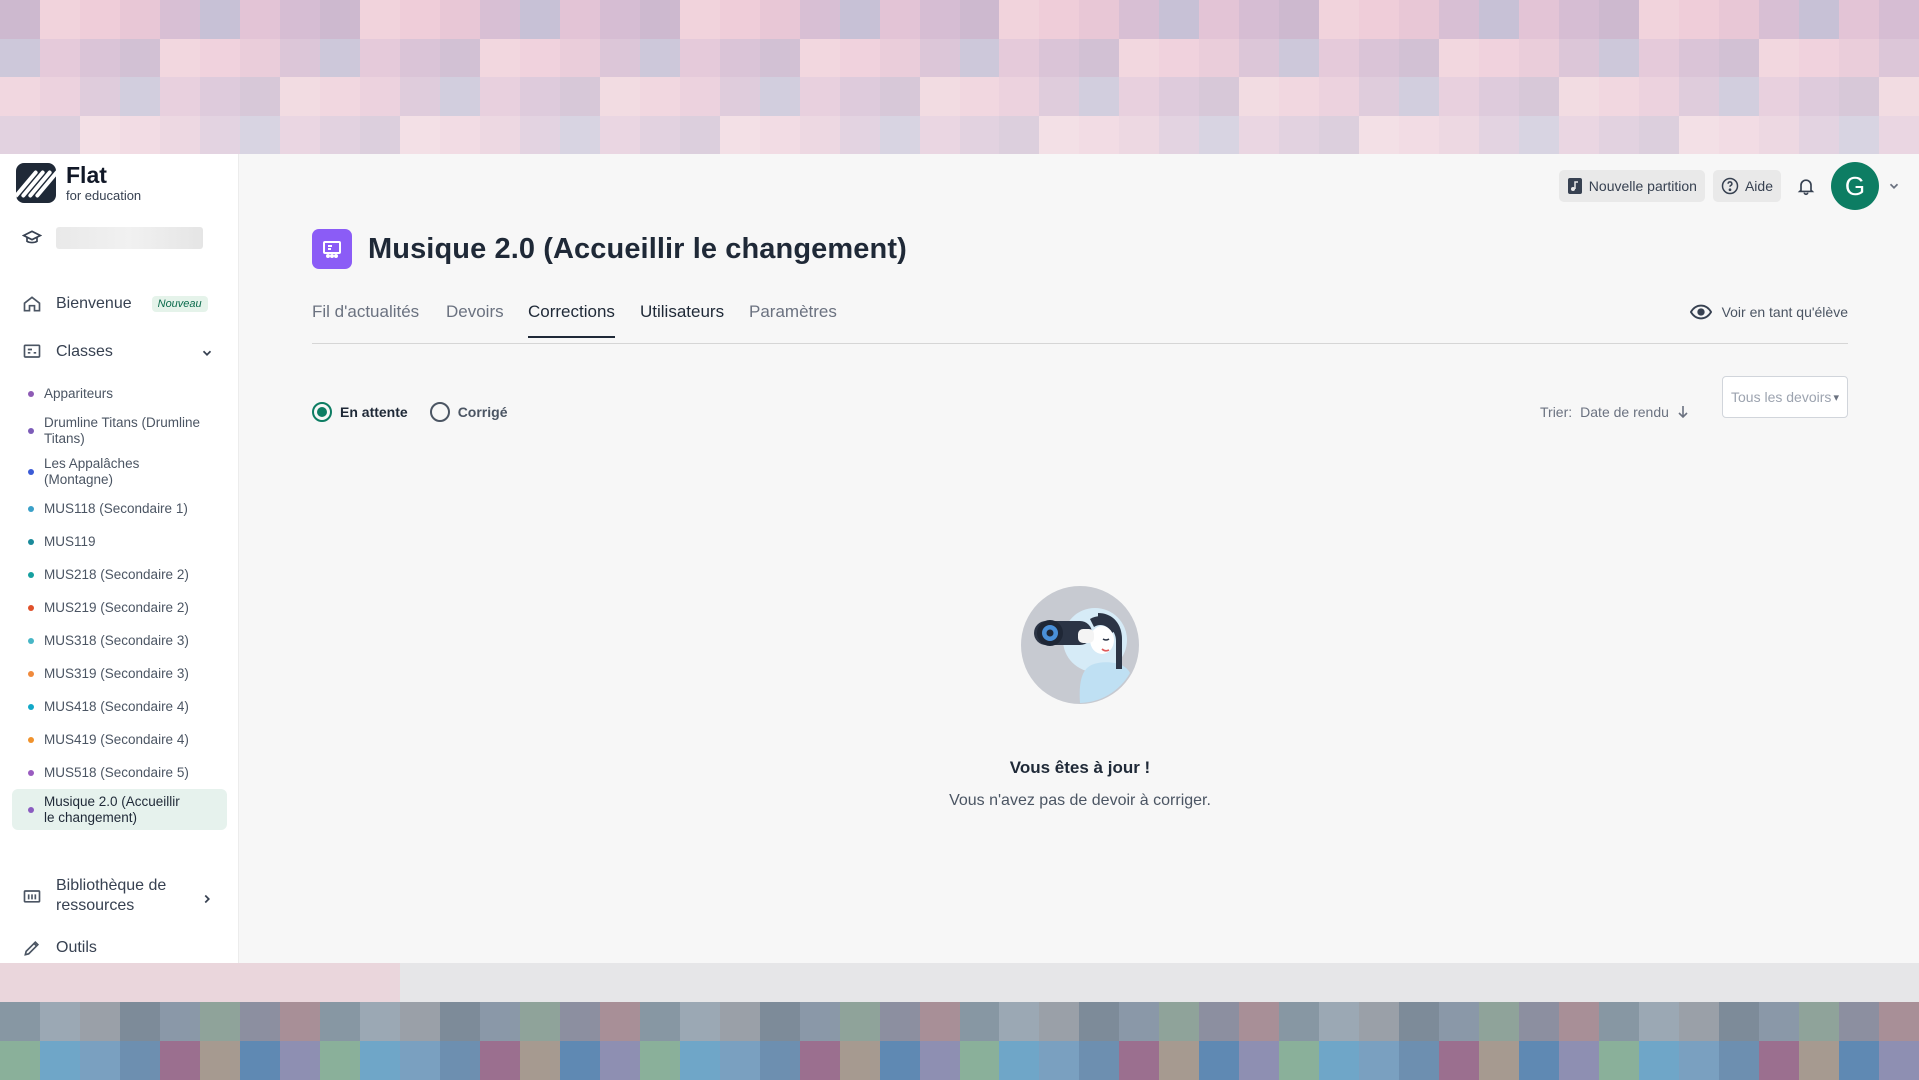  What do you see at coordinates (112, 809) in the screenshot?
I see `sidebar-class-label: Musique 2.0 (Accueillir le changement)` at bounding box center [112, 809].